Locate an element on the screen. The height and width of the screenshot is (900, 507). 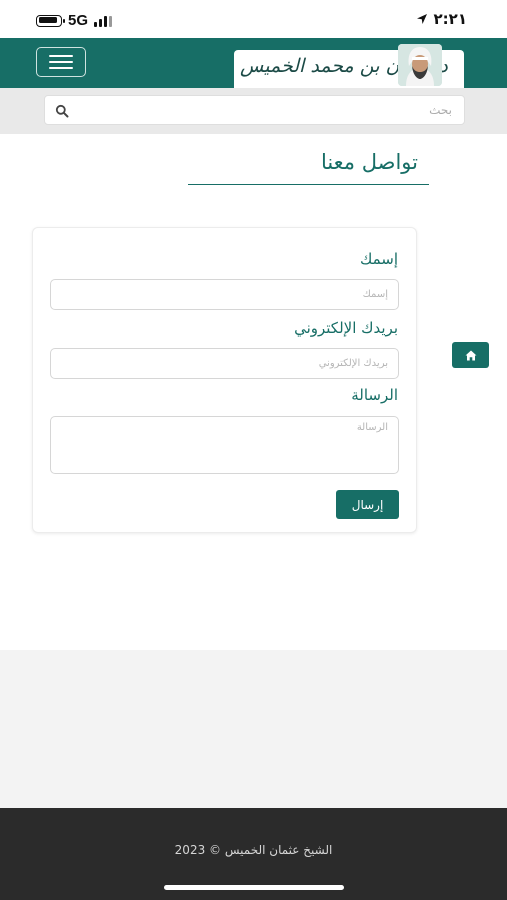
email-field is located at coordinates (224, 363).